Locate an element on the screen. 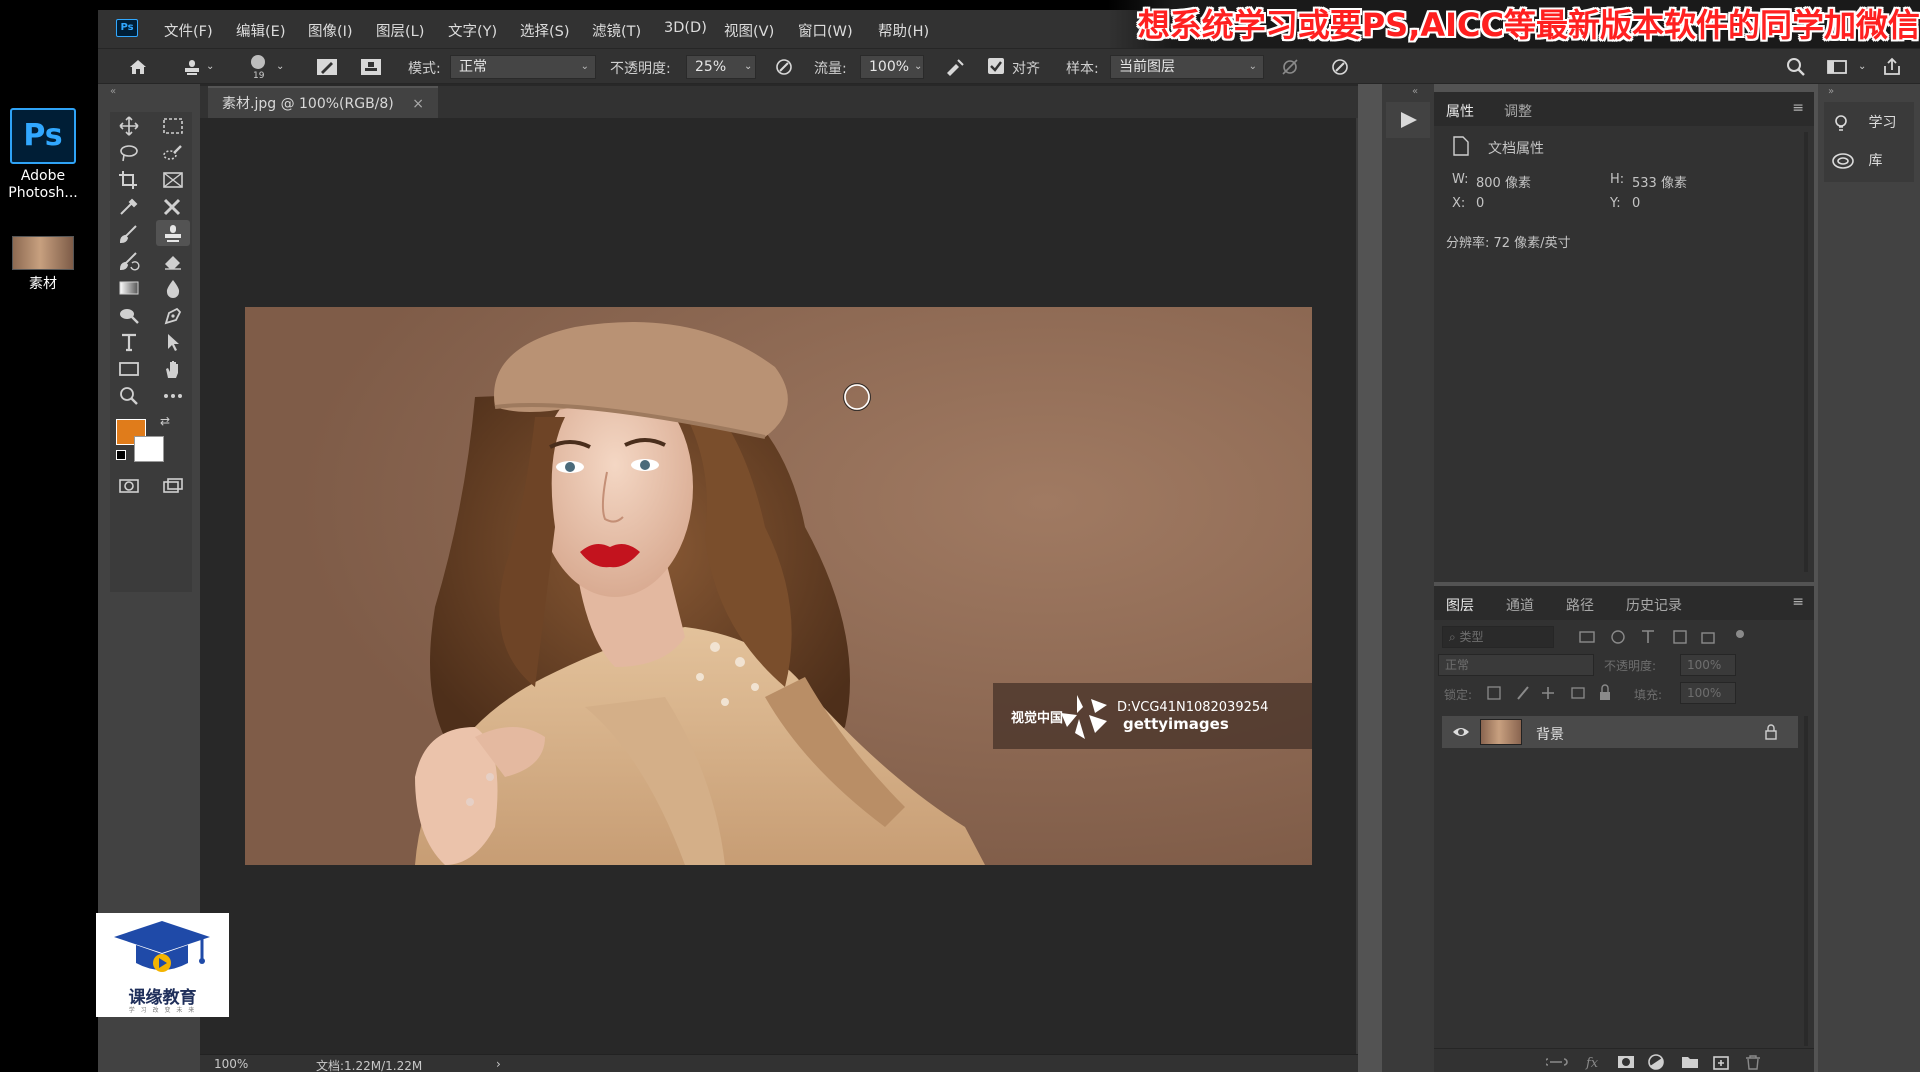  menu-help: 帮助(H) is located at coordinates (903, 30).